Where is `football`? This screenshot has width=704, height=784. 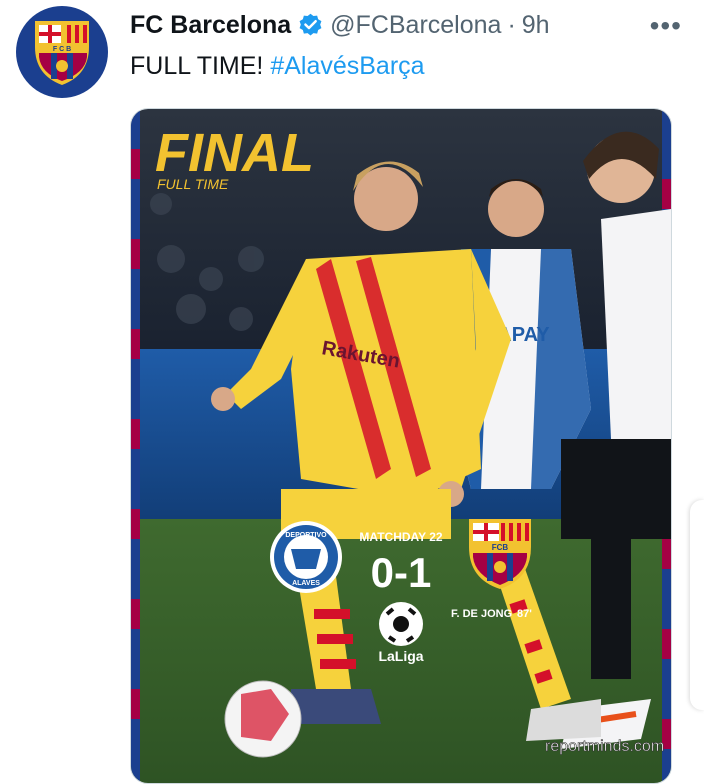
football is located at coordinates (263, 719).